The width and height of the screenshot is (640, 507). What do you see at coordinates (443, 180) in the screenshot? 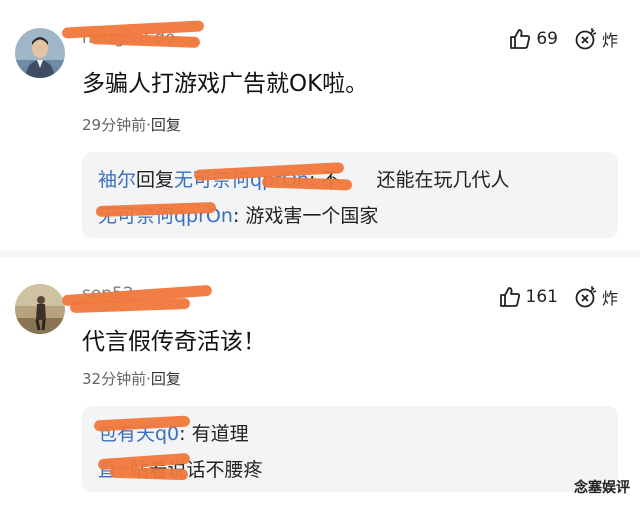
I see `reply-text-continued: 还能在玩几代人` at bounding box center [443, 180].